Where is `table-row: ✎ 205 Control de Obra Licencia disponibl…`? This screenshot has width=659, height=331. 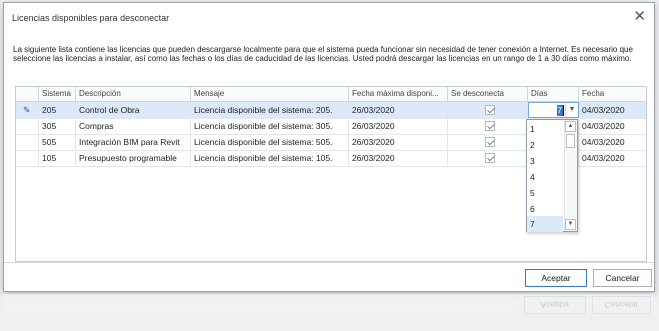 table-row: ✎ 205 Control de Obra Licencia disponibl… is located at coordinates (331, 110).